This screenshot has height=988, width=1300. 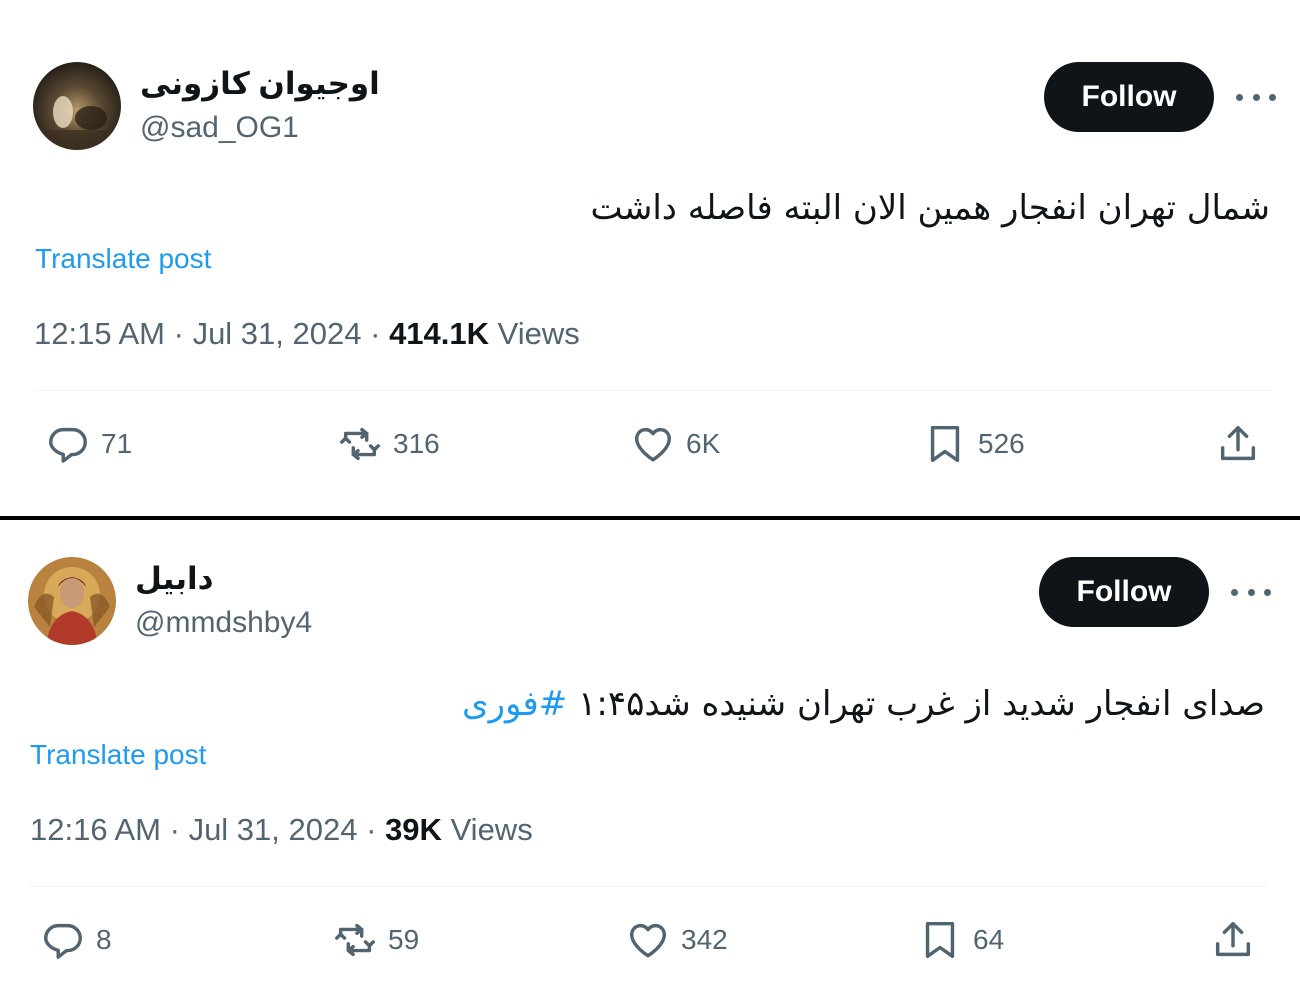 I want to click on display-name: اوجیوان کازونی, so click(x=260, y=84).